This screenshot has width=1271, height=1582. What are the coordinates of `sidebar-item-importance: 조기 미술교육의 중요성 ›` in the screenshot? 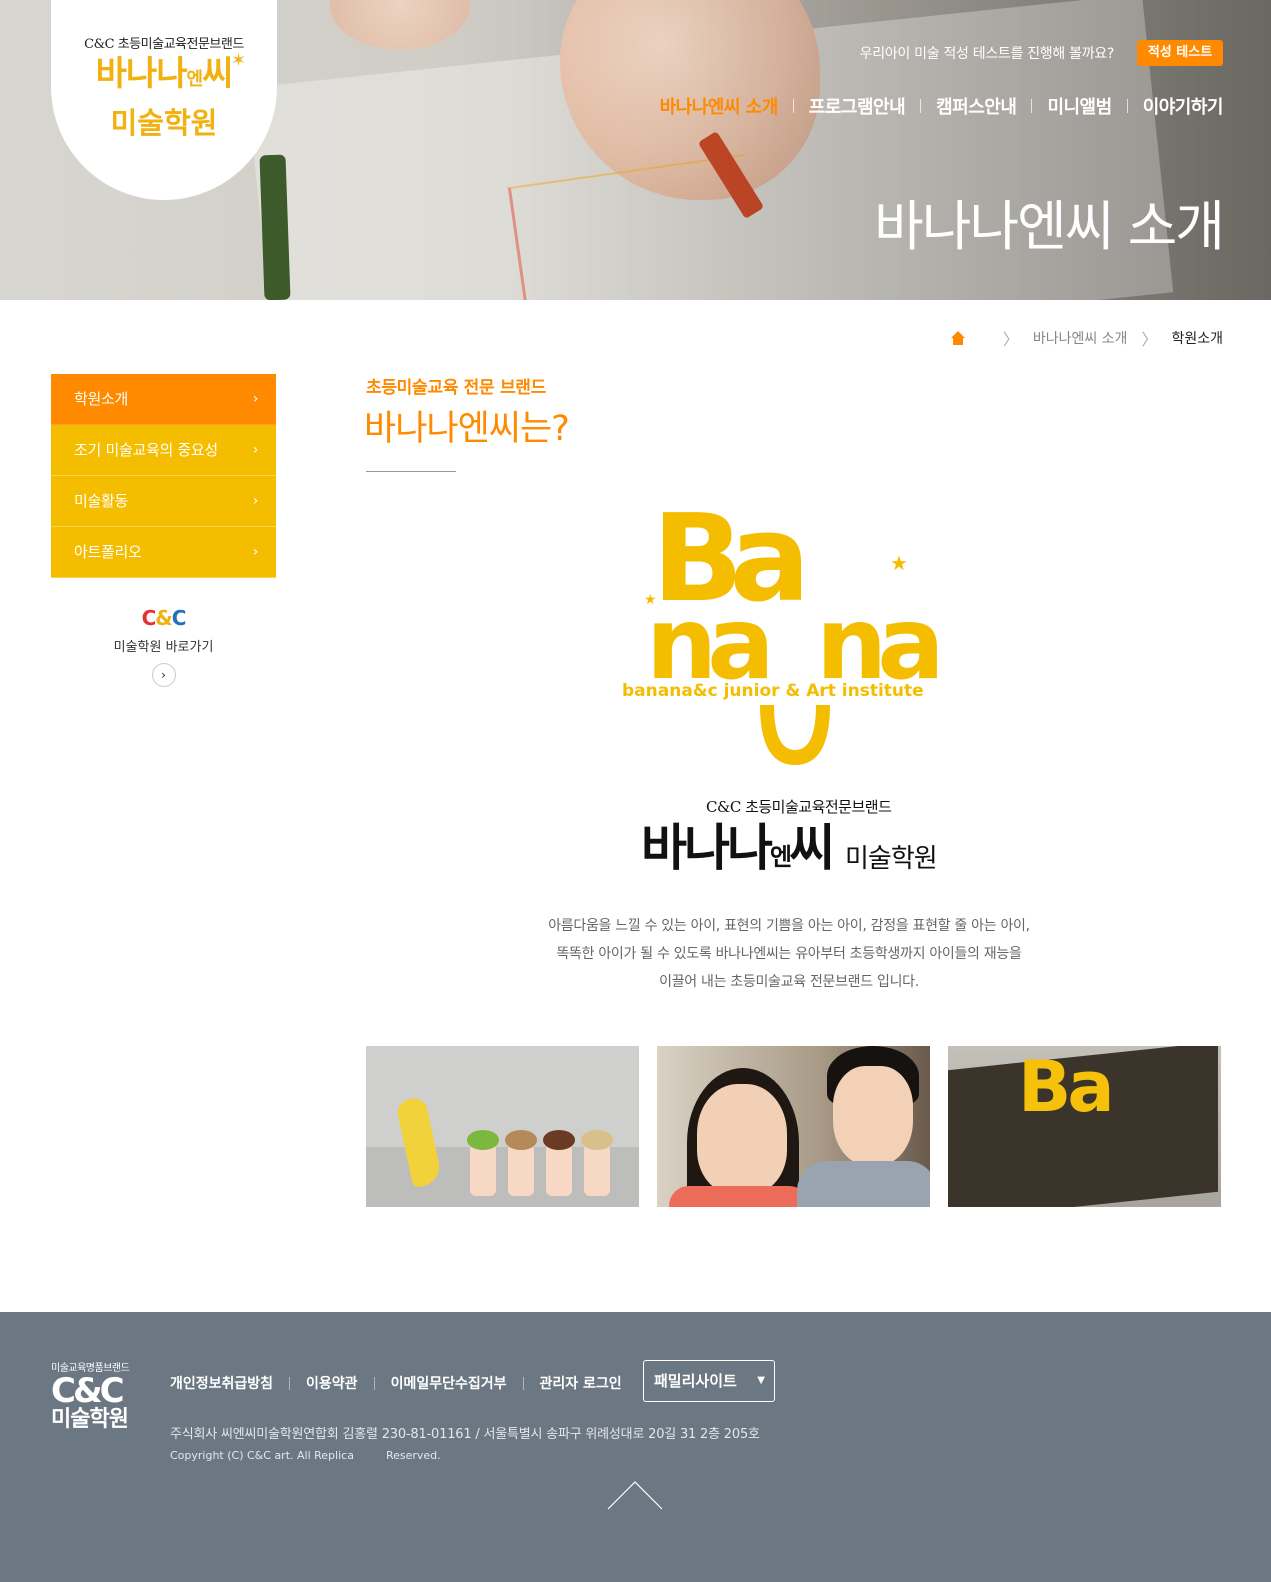 It's located at (163, 450).